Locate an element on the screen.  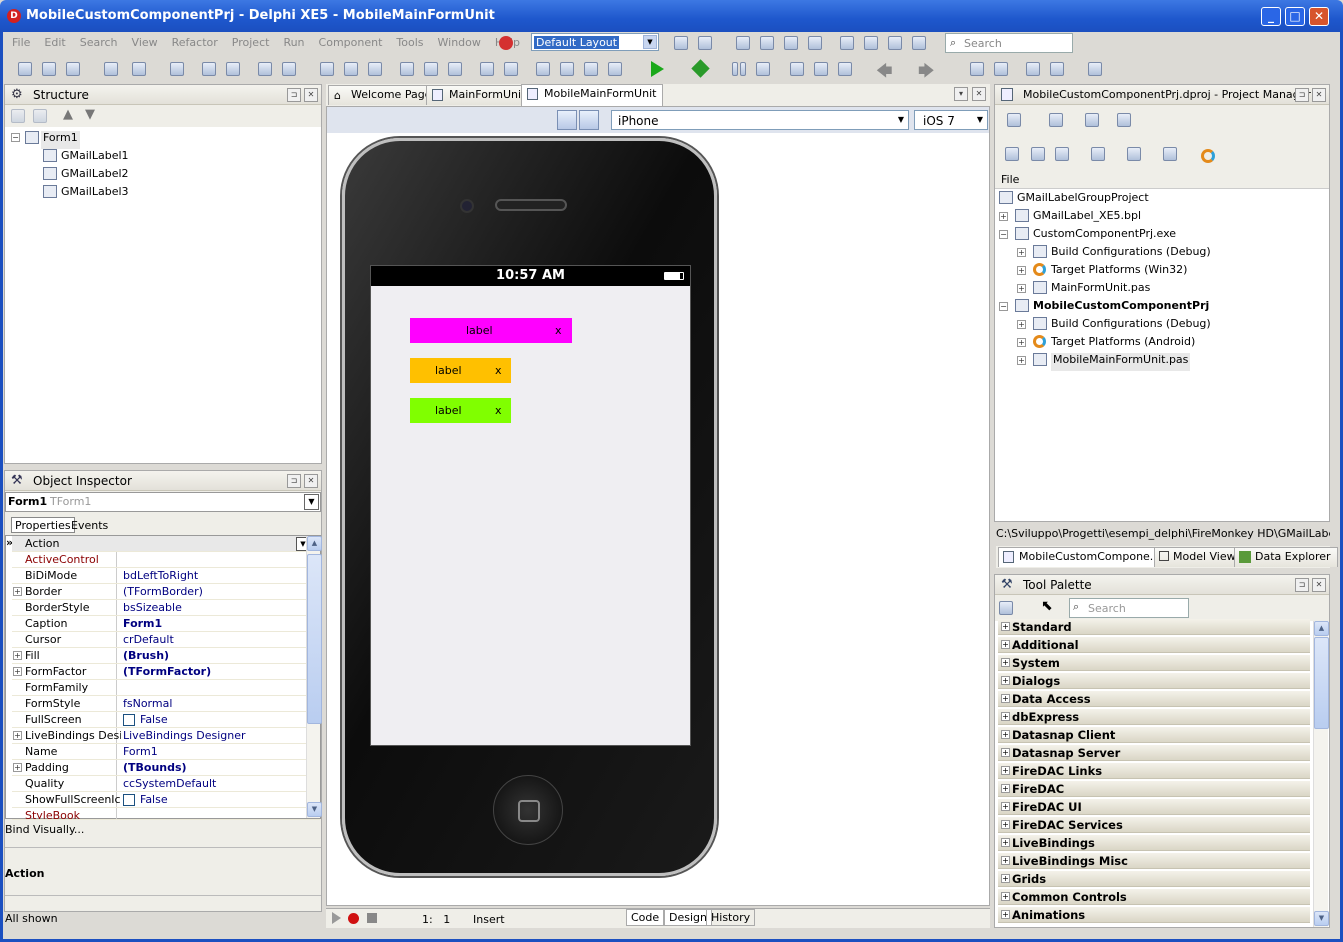
arrow-down-icon: ▼ is located at coordinates (90, 114).